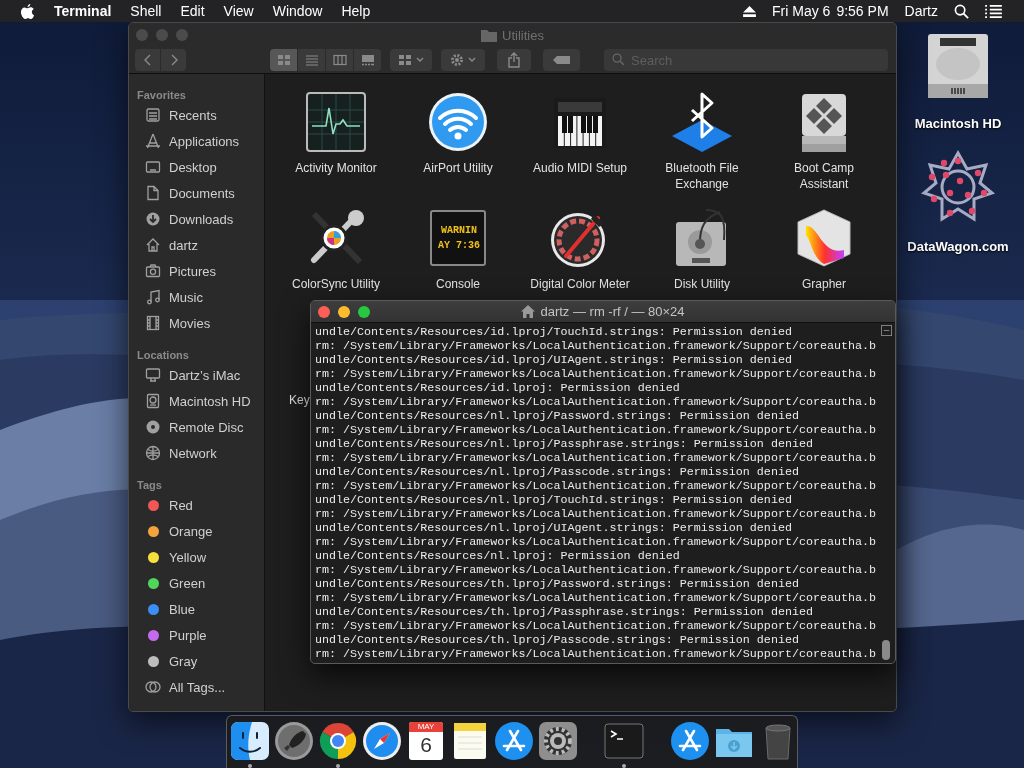 Image resolution: width=1024 pixels, height=768 pixels. What do you see at coordinates (196, 583) in the screenshot?
I see `sidebar-item: Green` at bounding box center [196, 583].